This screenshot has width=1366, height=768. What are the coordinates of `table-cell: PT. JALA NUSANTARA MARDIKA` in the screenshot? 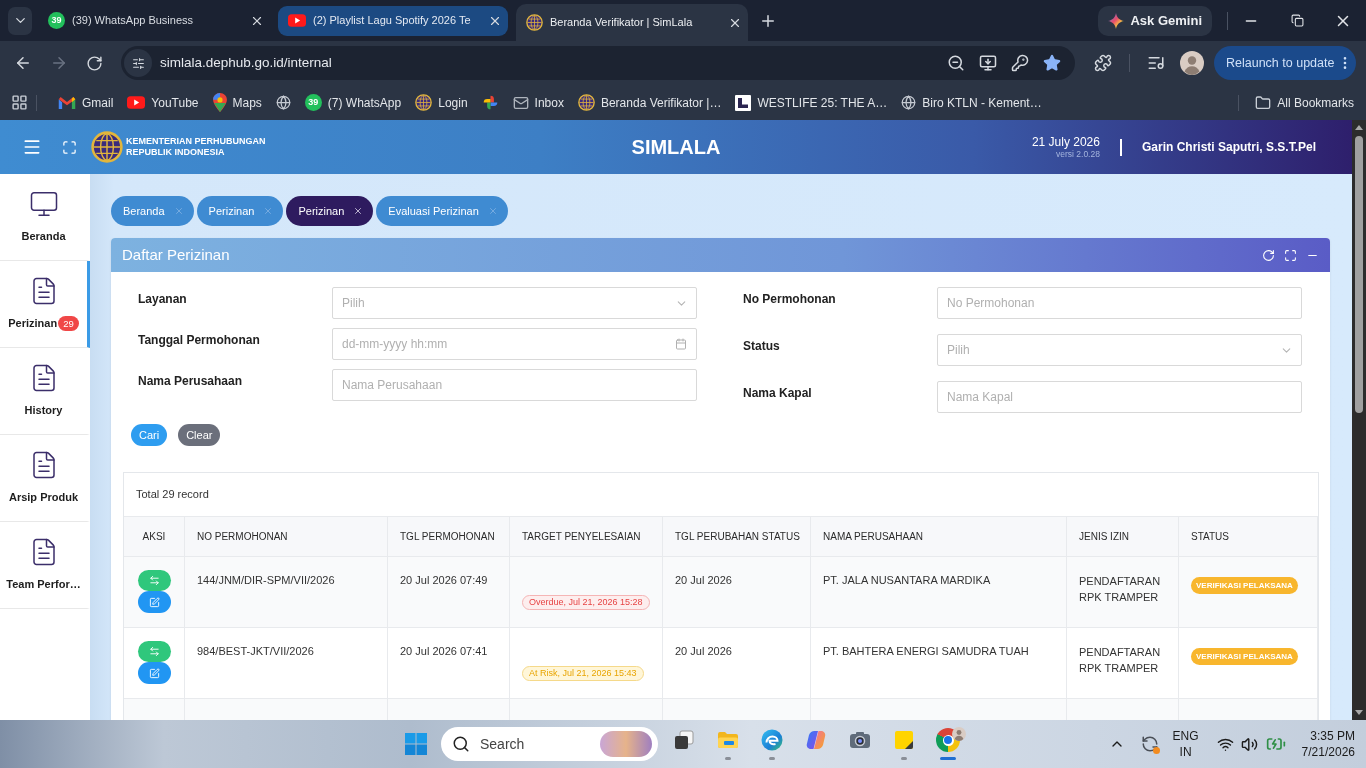 It's located at (939, 591).